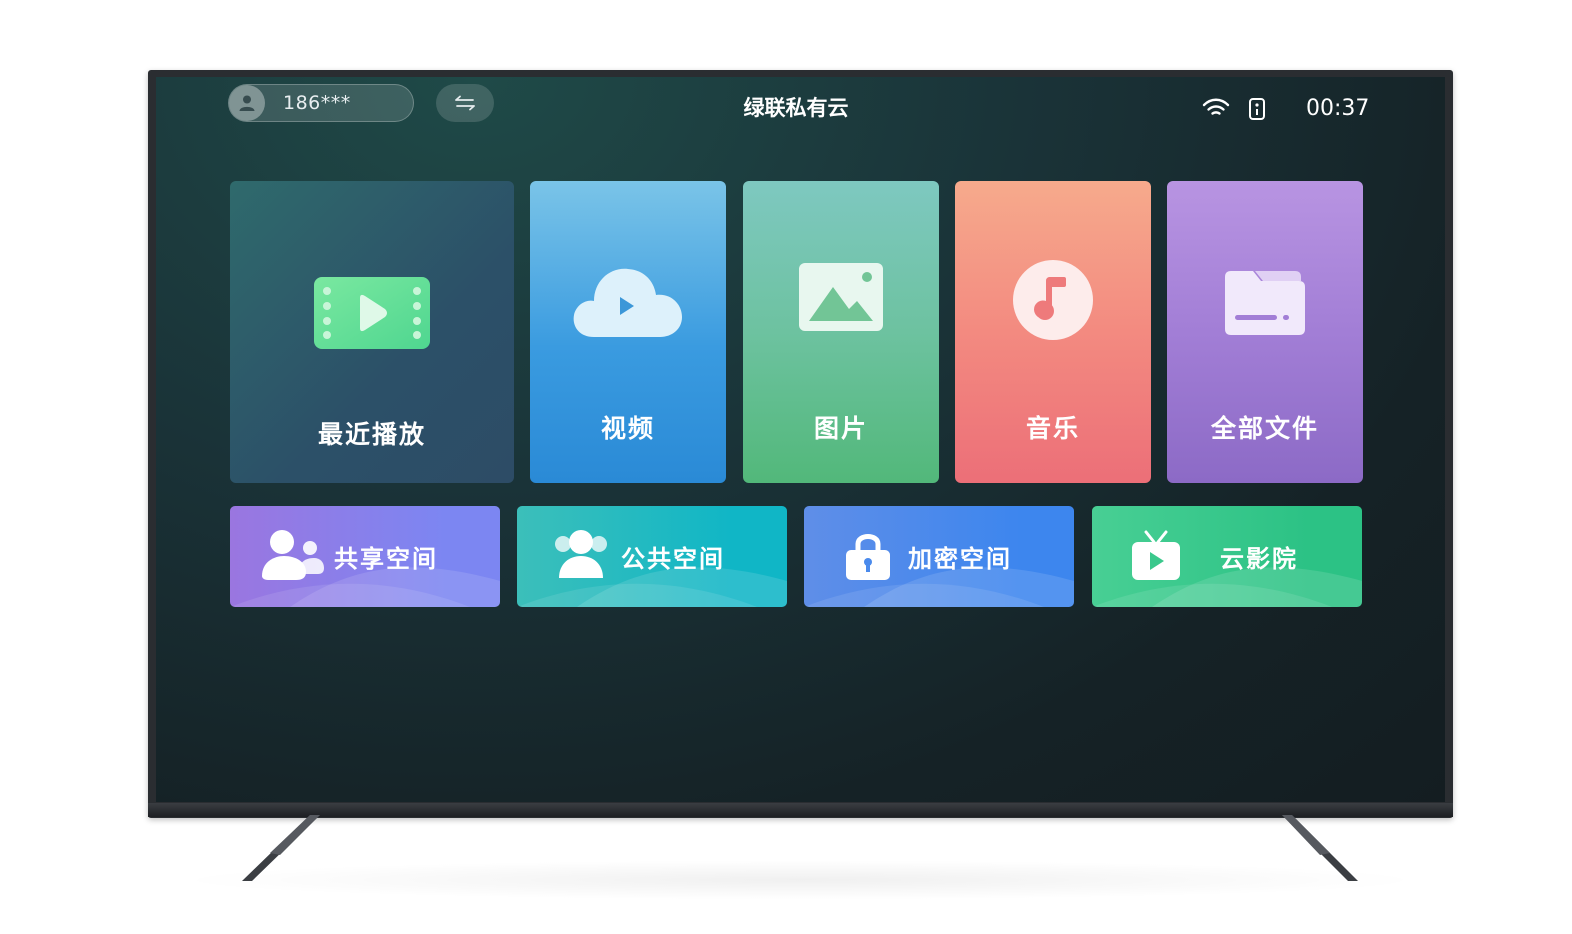 This screenshot has height=934, width=1572. I want to click on tile-label: 公共空间, so click(673, 559).